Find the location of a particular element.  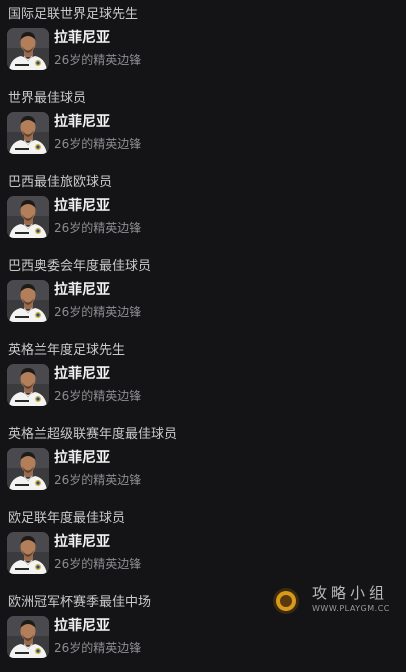

award-title: 世界最佳球员 is located at coordinates (47, 98).